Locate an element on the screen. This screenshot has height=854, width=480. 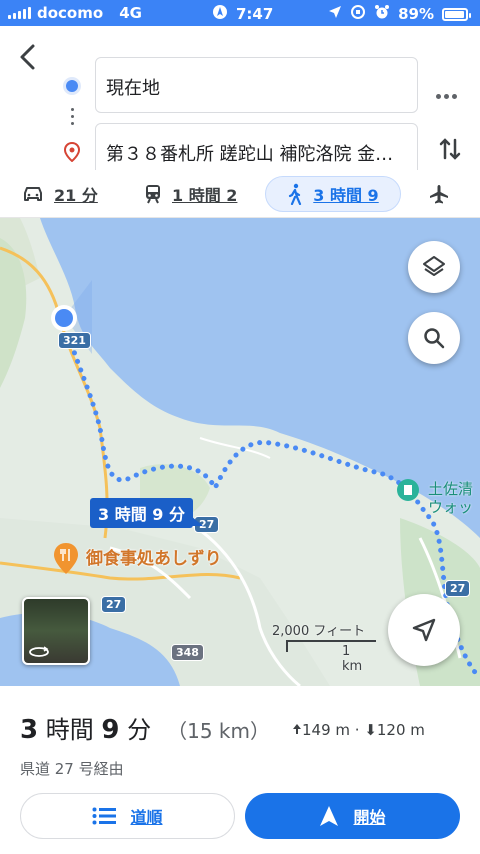
elevation-values: 149 m · ⬇120 m is located at coordinates (363, 730).